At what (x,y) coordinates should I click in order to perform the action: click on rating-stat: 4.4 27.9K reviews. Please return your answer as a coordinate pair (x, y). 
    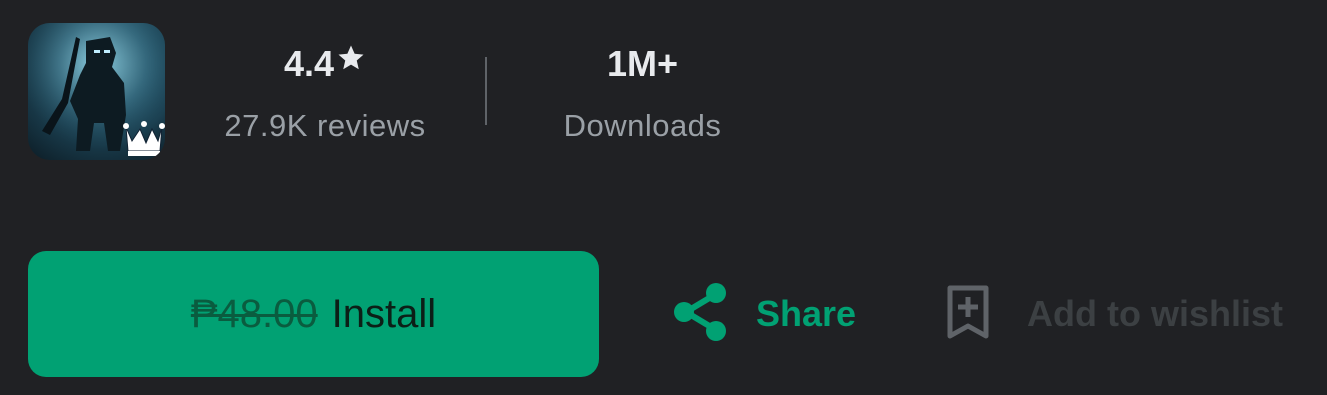
    Looking at the image, I should click on (325, 93).